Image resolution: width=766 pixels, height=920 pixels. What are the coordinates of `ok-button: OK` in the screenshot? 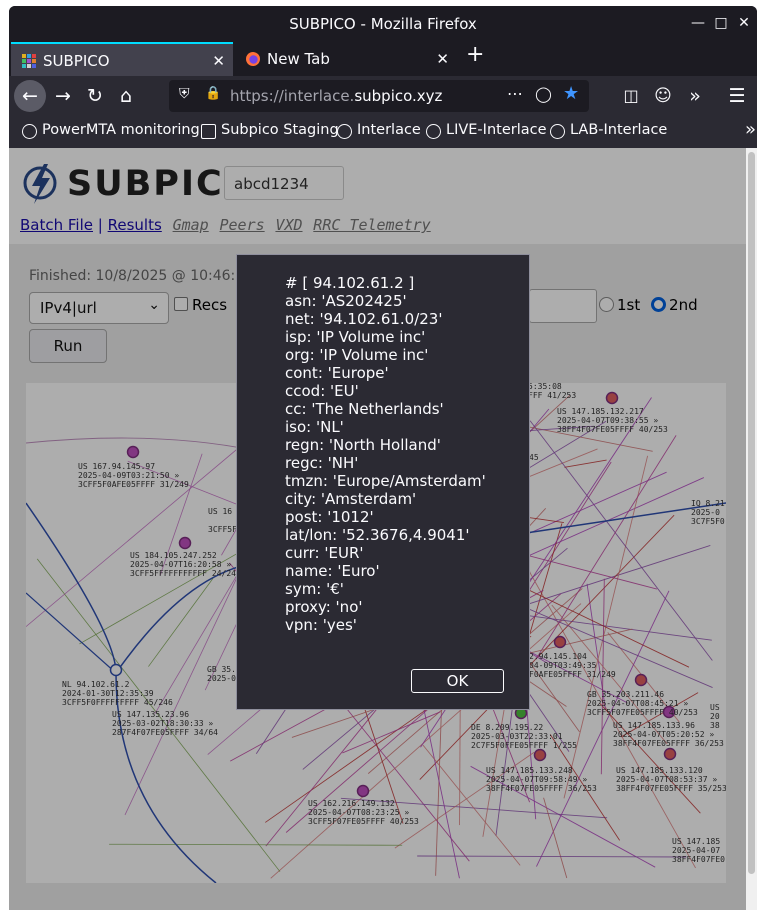 It's located at (457, 681).